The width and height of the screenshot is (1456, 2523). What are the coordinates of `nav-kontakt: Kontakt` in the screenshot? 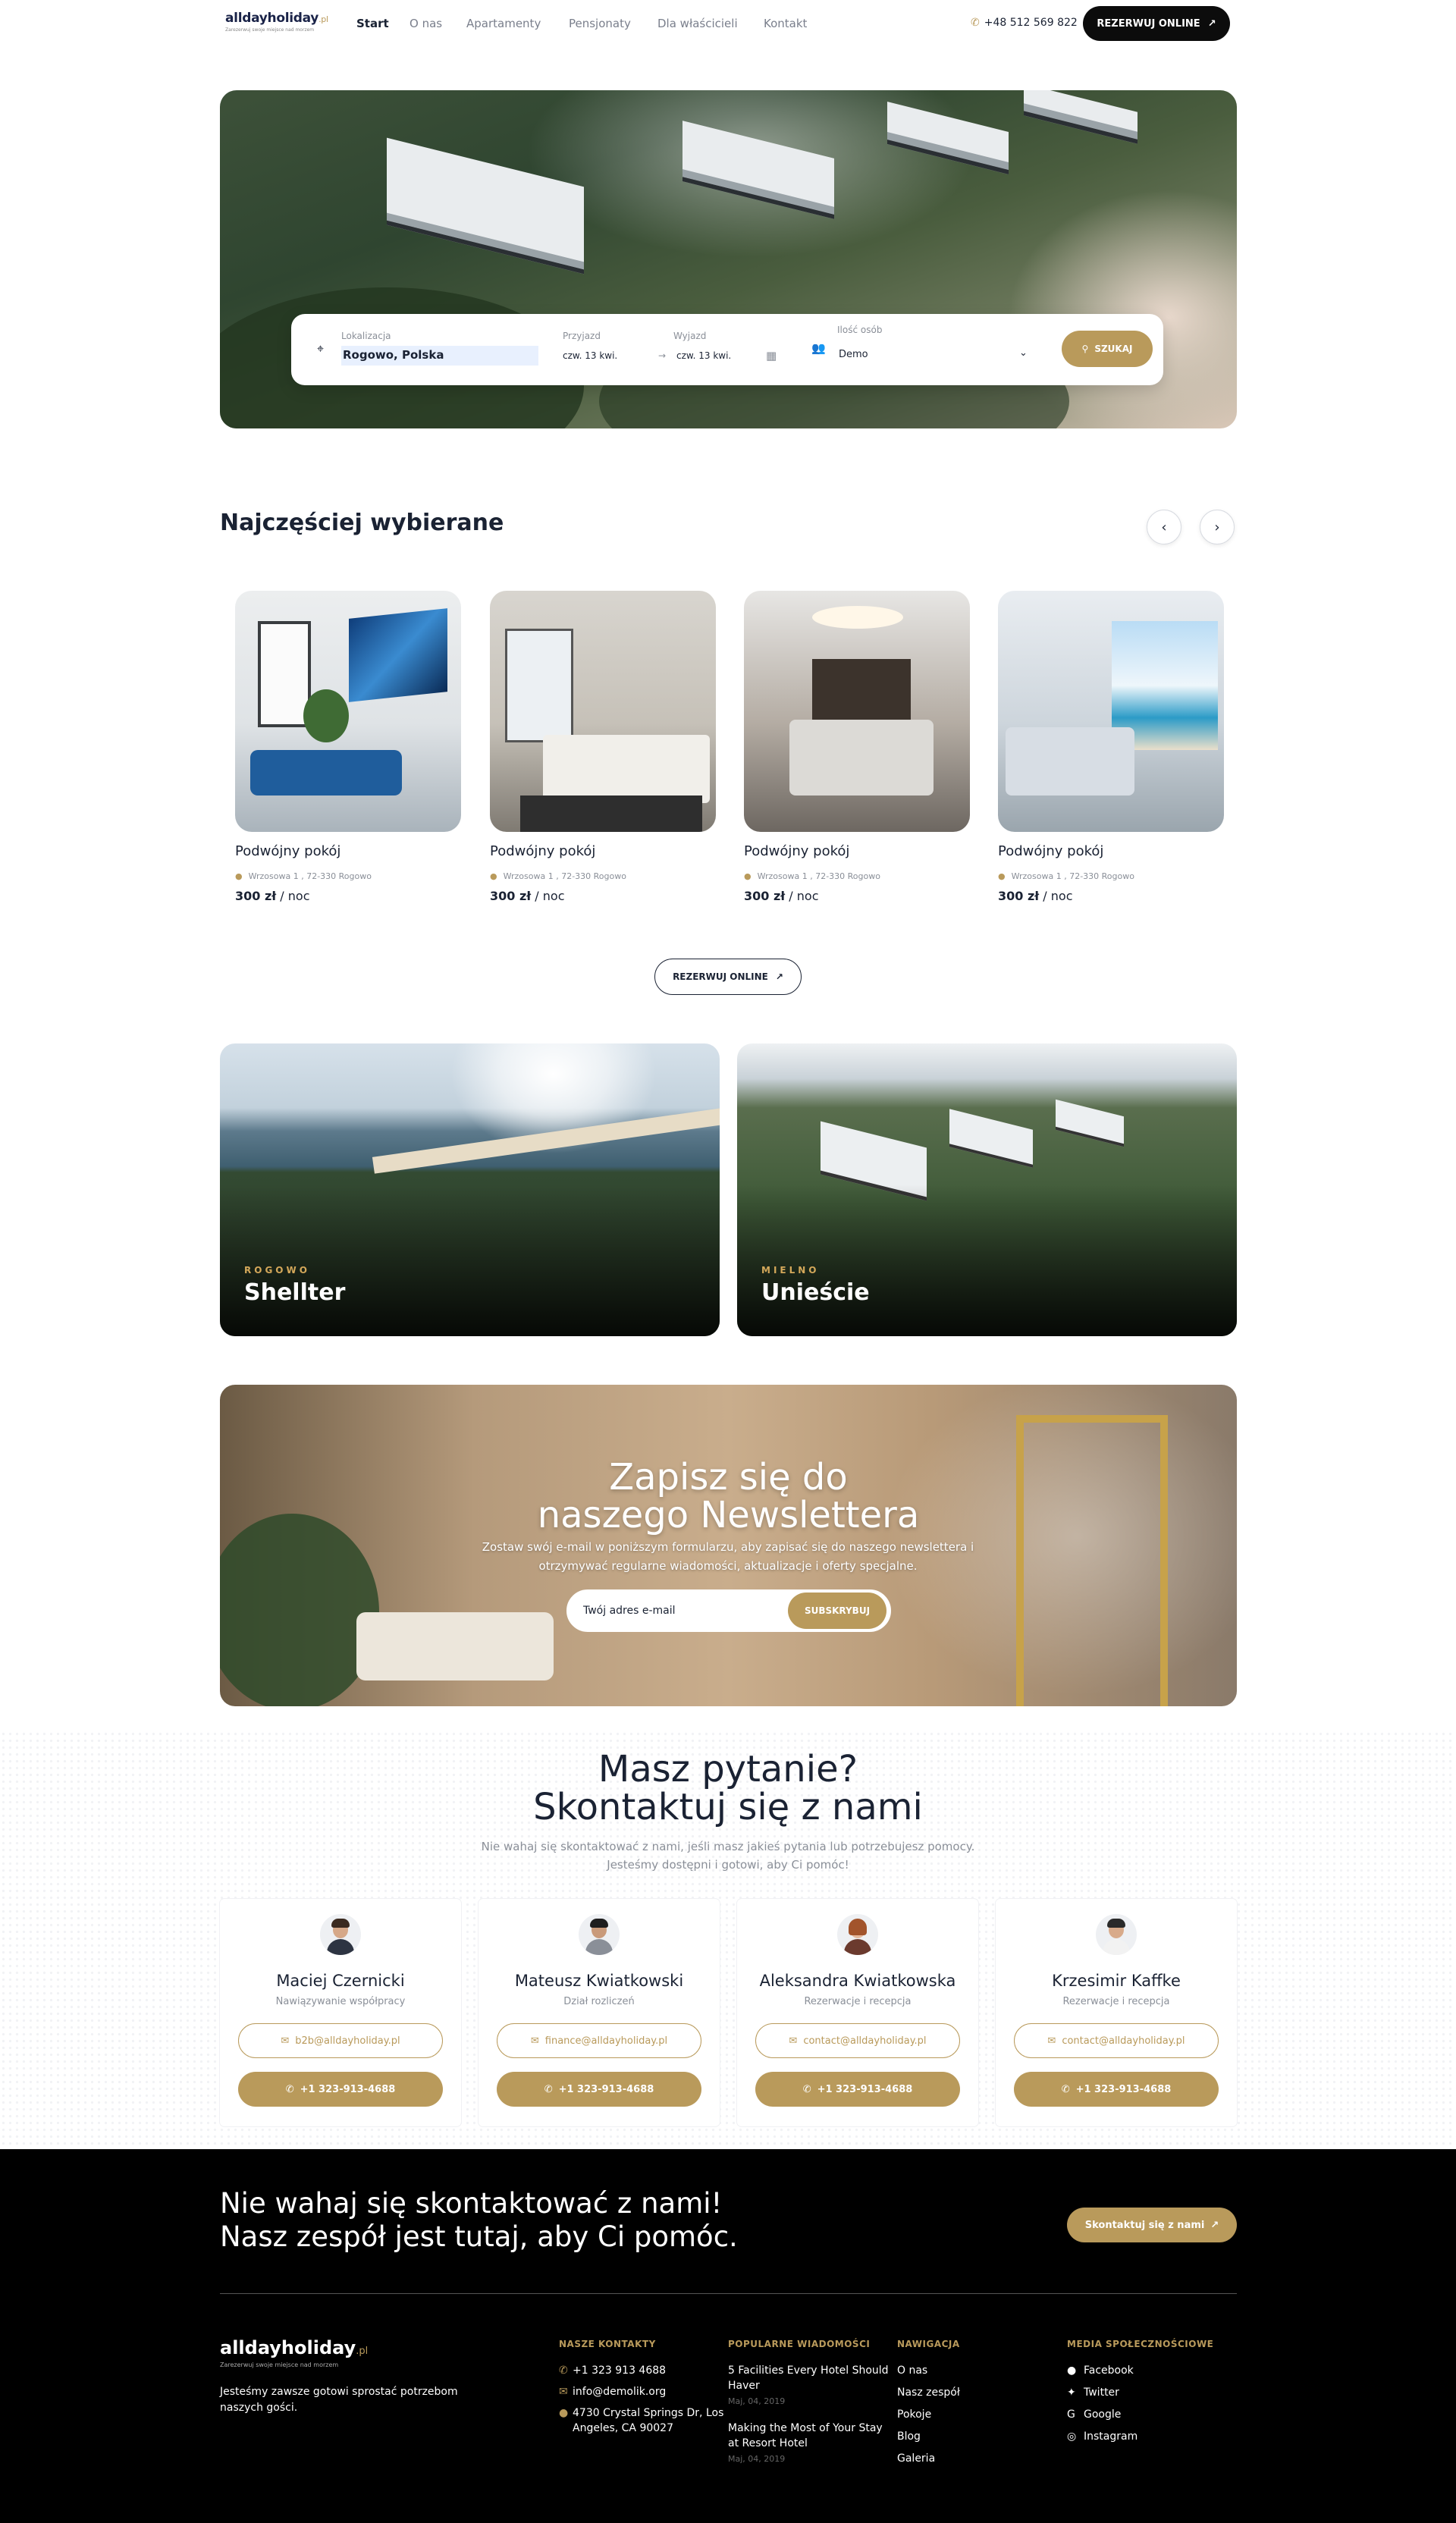 It's located at (785, 23).